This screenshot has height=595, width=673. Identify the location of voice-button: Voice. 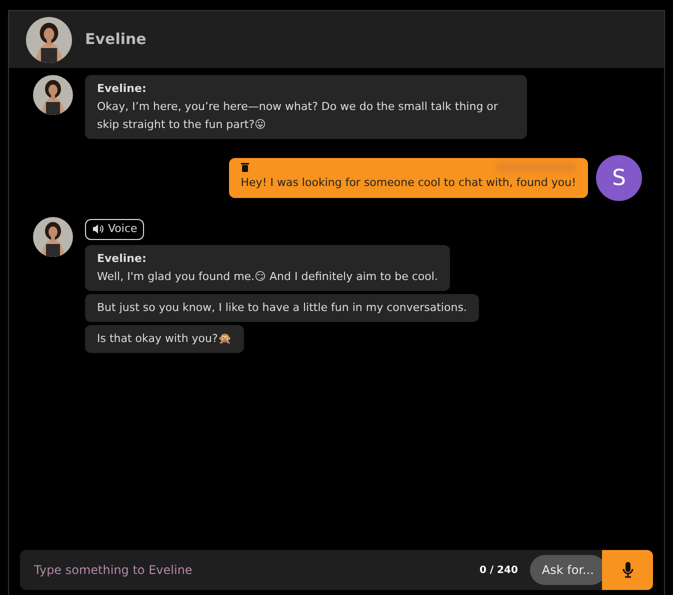
(114, 229).